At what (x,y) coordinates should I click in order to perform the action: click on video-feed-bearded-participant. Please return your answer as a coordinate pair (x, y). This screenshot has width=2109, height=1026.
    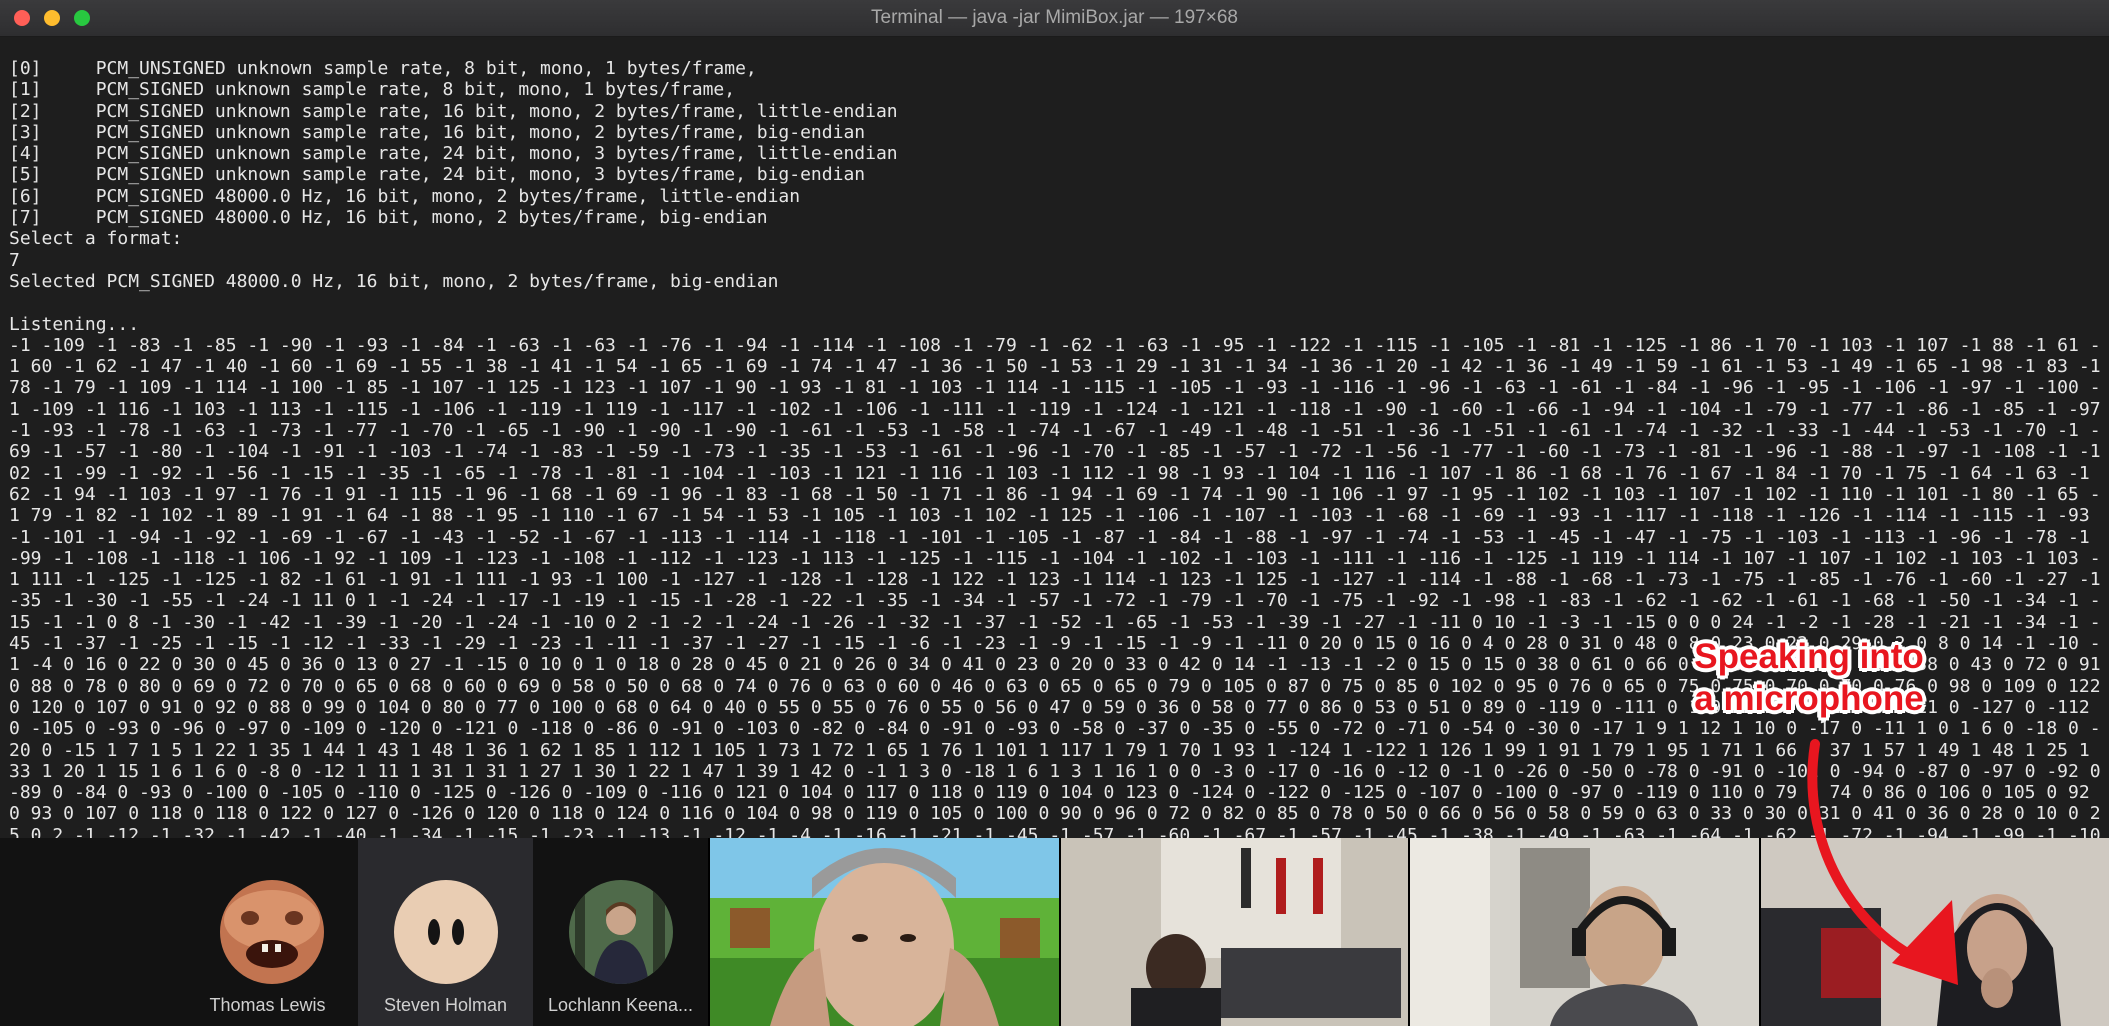
    Looking at the image, I should click on (1234, 932).